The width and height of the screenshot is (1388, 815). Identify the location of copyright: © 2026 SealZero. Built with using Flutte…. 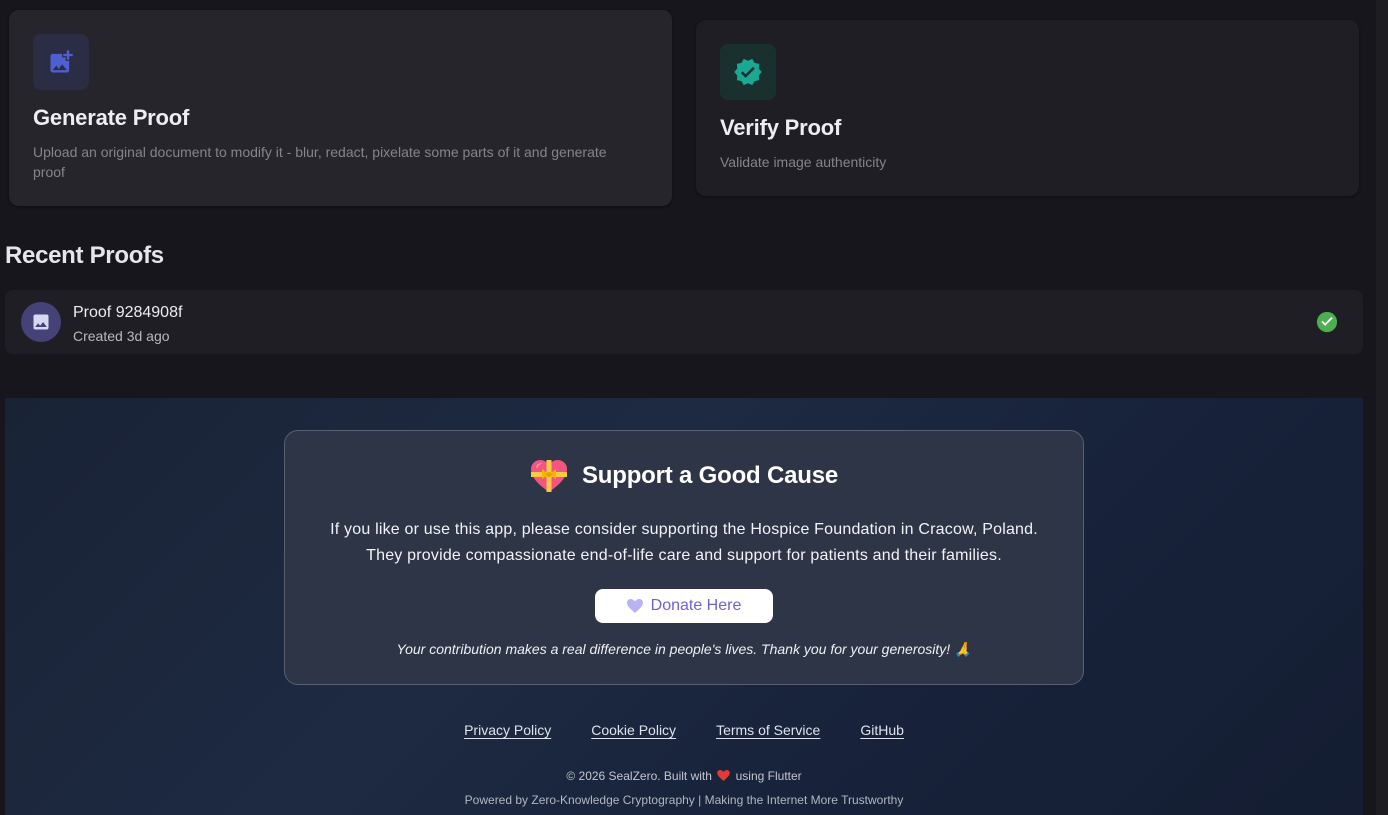
(684, 776).